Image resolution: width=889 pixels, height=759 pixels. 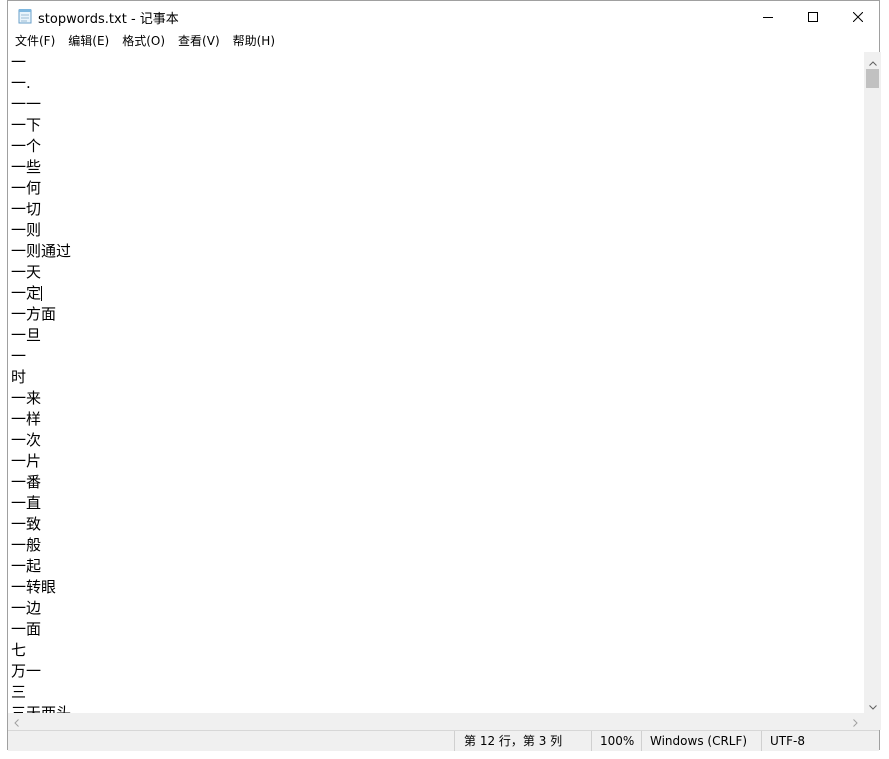 What do you see at coordinates (26, 629) in the screenshot?
I see `text-line: 一面` at bounding box center [26, 629].